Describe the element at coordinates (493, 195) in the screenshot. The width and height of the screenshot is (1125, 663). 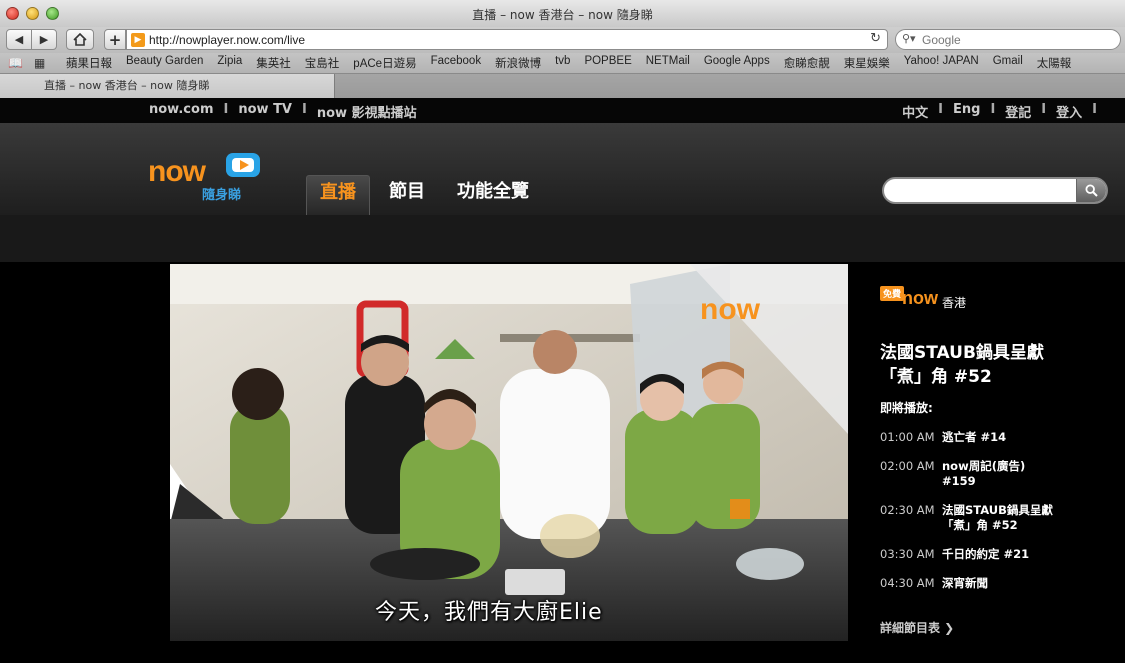
I see `main-nav-tab: 功能全覽` at that location.